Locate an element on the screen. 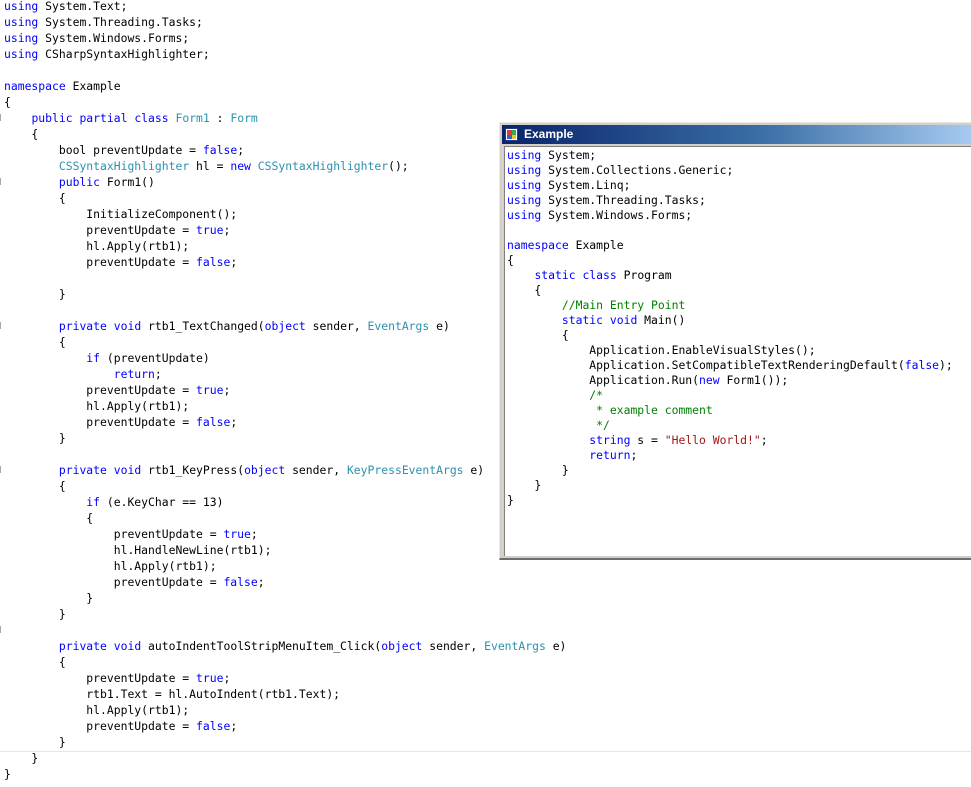 This screenshot has width=971, height=787. rtb-code-line: Application.Run(new Form1()); is located at coordinates (647, 380).